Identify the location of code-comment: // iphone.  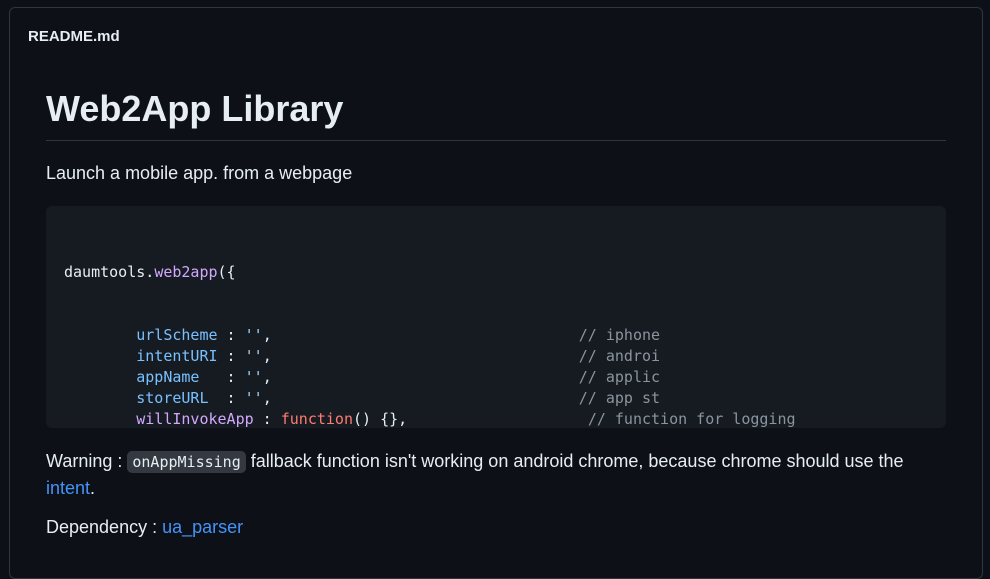
(619, 335).